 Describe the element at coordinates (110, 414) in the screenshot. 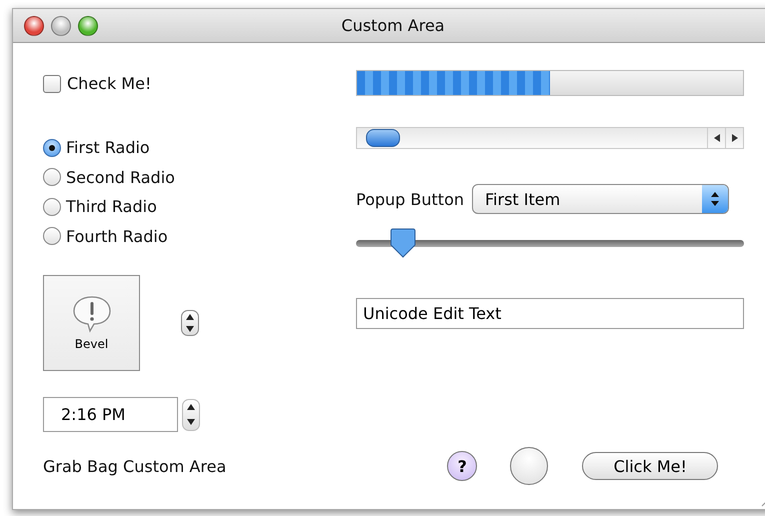

I see `time-field: 2:16 PM` at that location.